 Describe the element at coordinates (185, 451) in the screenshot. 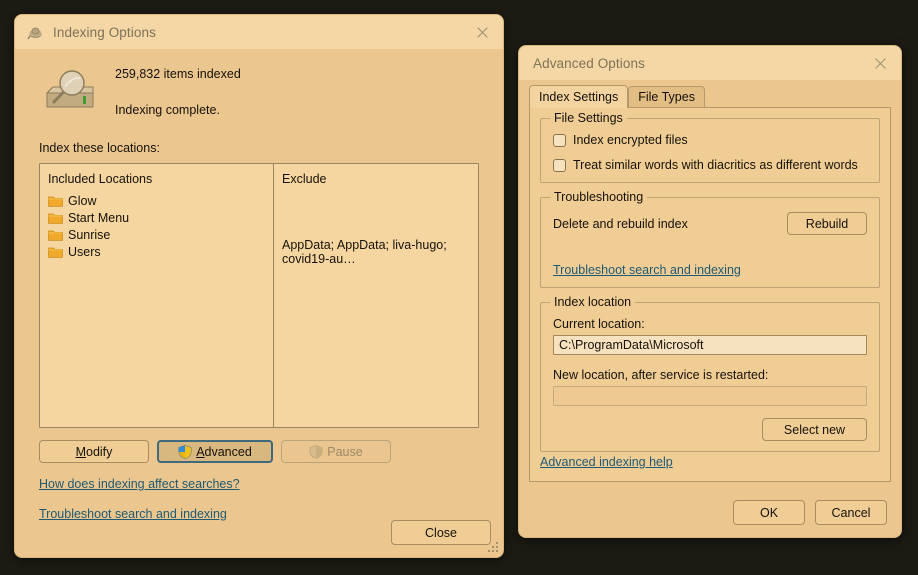

I see `shield-icon` at that location.